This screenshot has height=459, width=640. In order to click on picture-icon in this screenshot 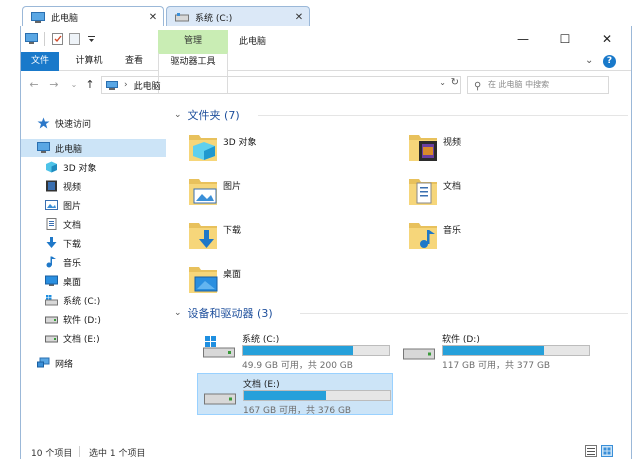, I will do `click(51, 205)`.